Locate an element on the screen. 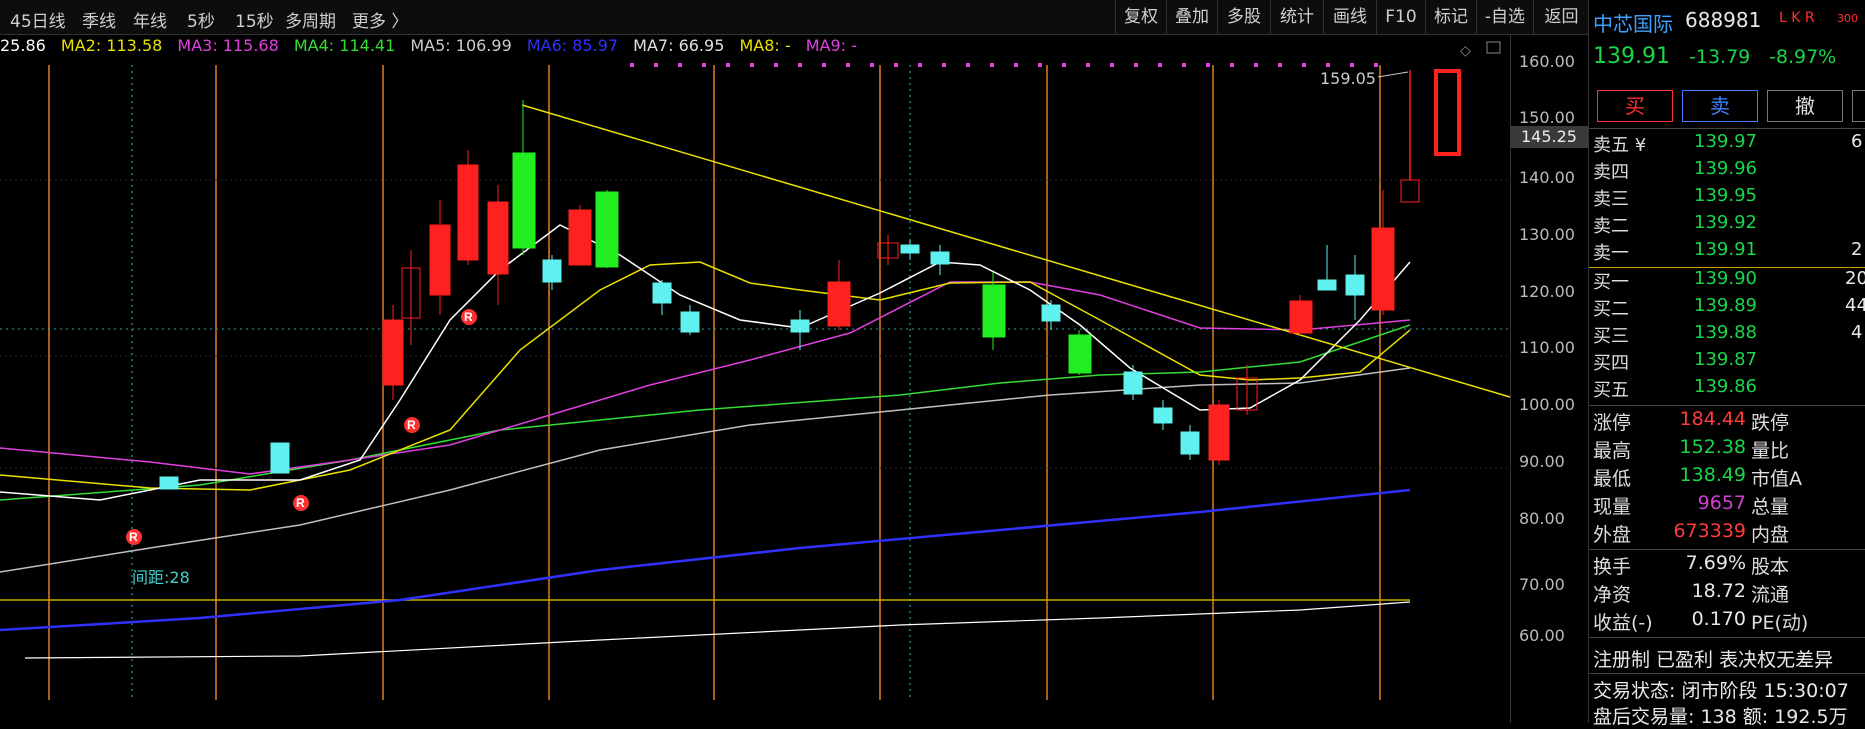 This screenshot has height=729, width=1865. ask-row: 卖四 139.96 is located at coordinates (1727, 171).